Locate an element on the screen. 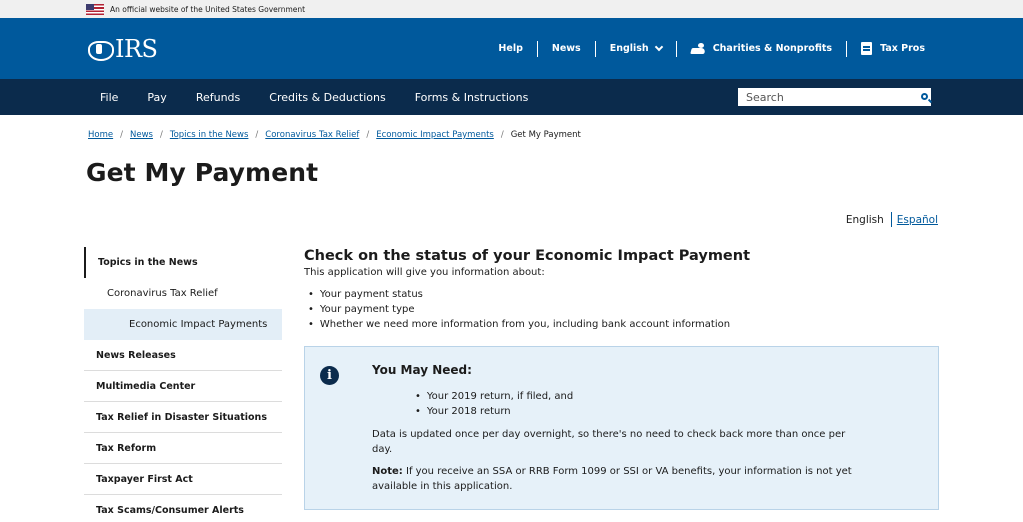 This screenshot has height=522, width=1023. chevron-down-icon is located at coordinates (658, 47).